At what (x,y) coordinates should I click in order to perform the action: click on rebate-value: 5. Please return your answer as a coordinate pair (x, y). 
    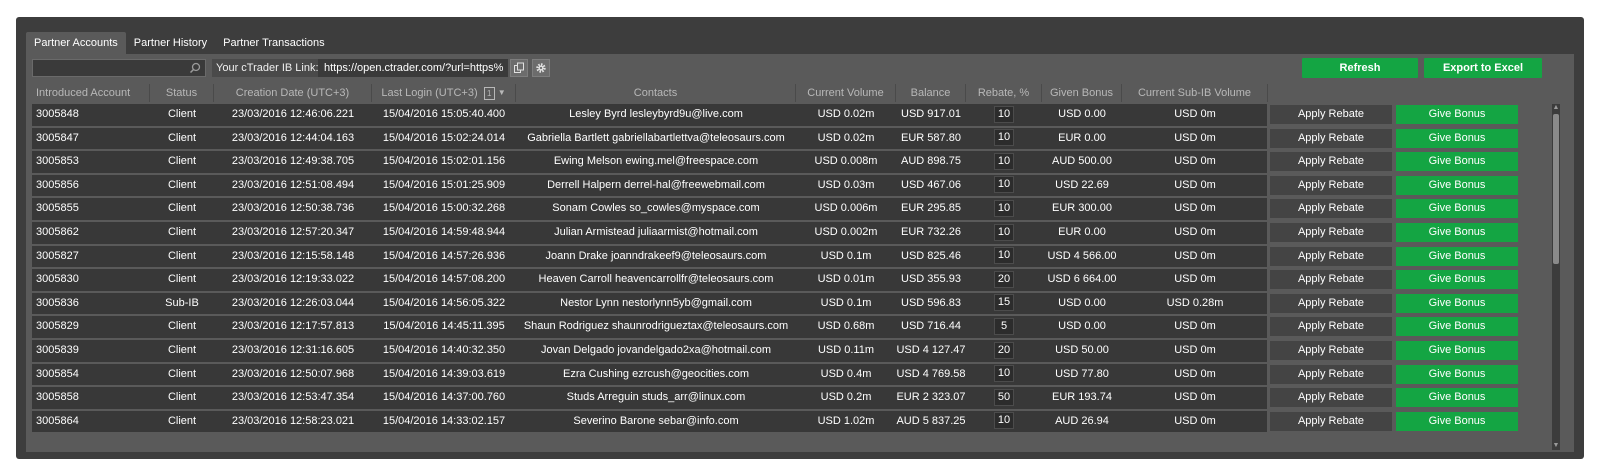
    Looking at the image, I should click on (1004, 326).